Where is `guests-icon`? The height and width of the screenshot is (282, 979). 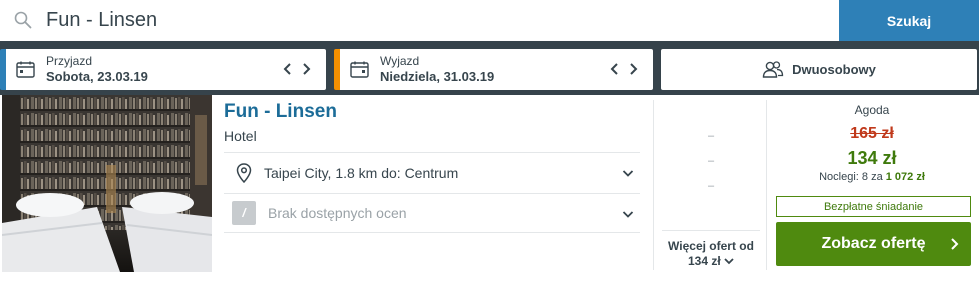 guests-icon is located at coordinates (773, 69).